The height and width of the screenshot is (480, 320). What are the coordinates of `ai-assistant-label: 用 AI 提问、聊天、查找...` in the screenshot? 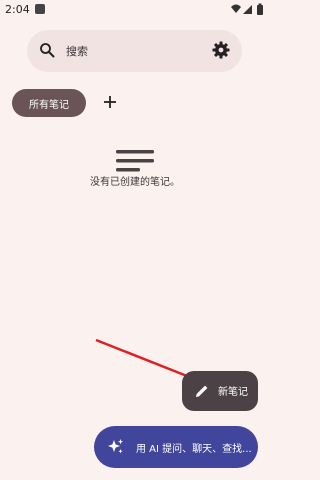 It's located at (194, 449).